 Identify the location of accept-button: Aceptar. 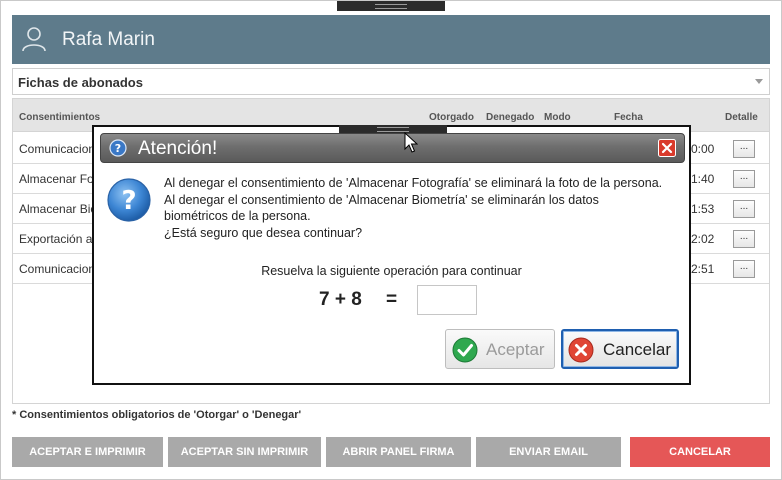
(500, 349).